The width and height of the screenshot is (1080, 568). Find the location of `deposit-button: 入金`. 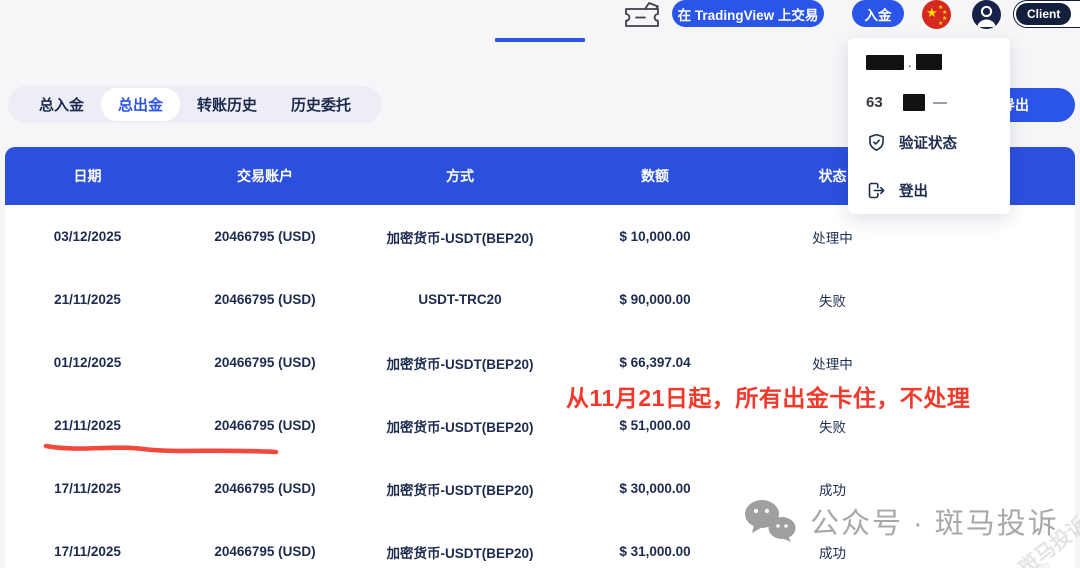

deposit-button: 入金 is located at coordinates (878, 13).